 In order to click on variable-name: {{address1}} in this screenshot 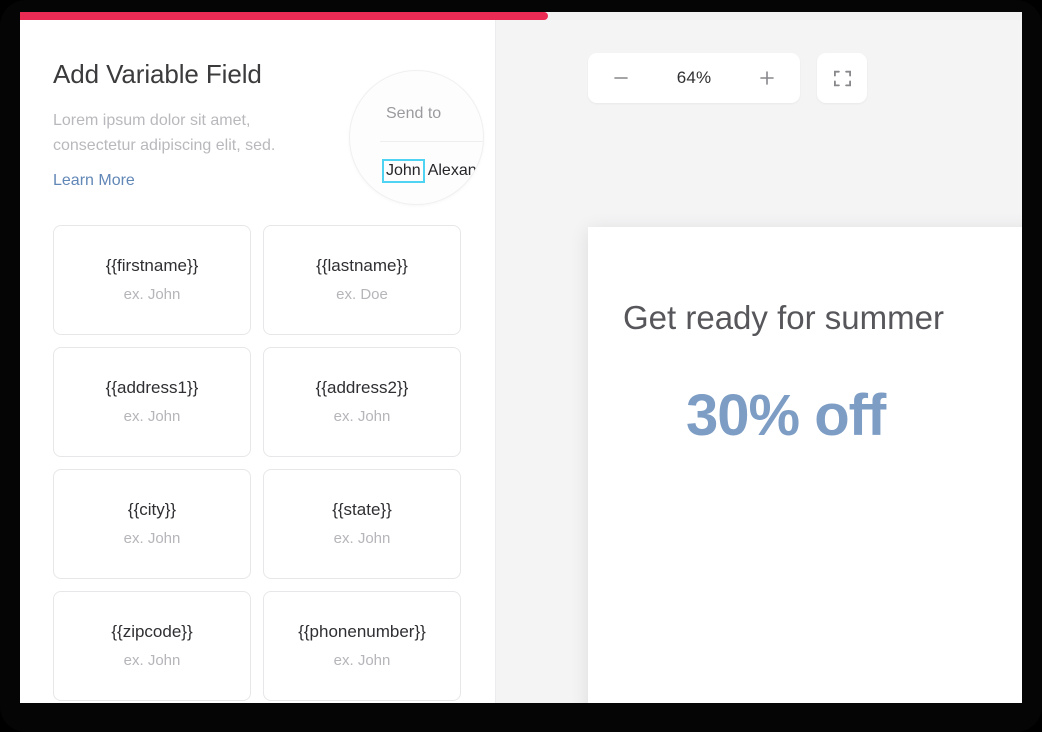, I will do `click(152, 387)`.